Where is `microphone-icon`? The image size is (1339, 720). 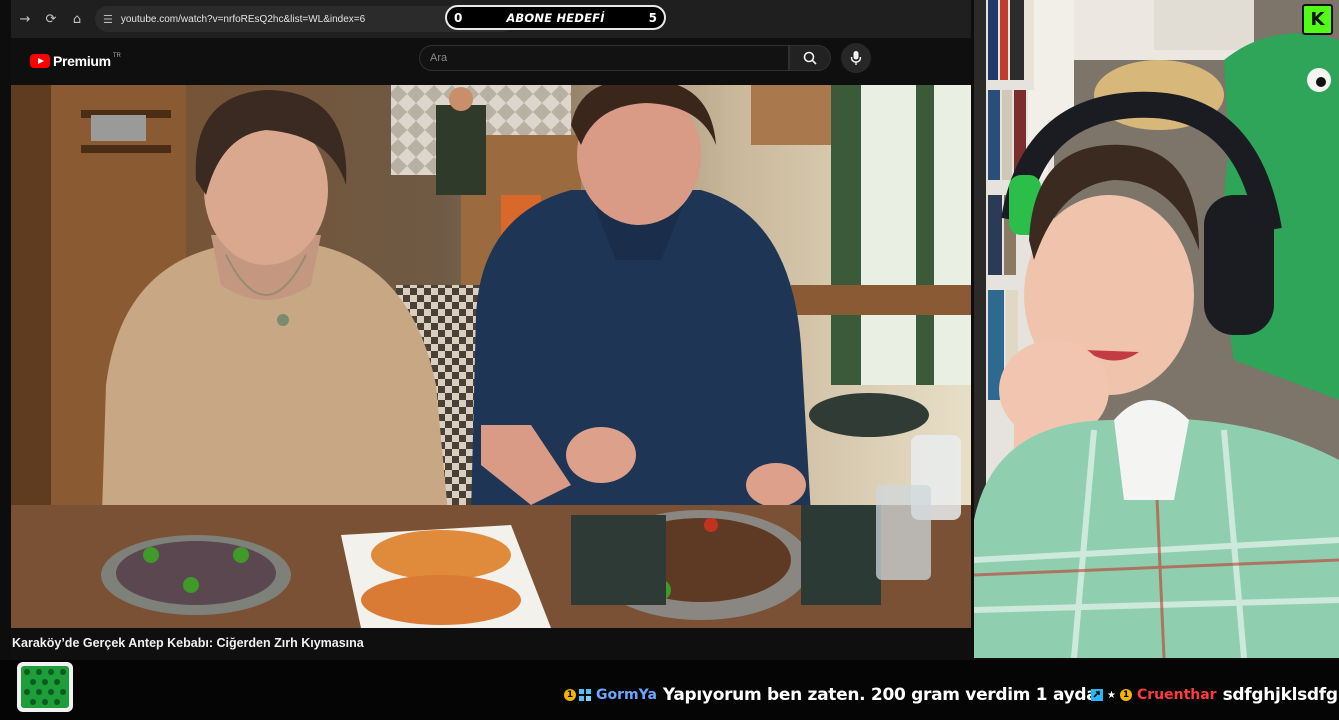
microphone-icon is located at coordinates (856, 58).